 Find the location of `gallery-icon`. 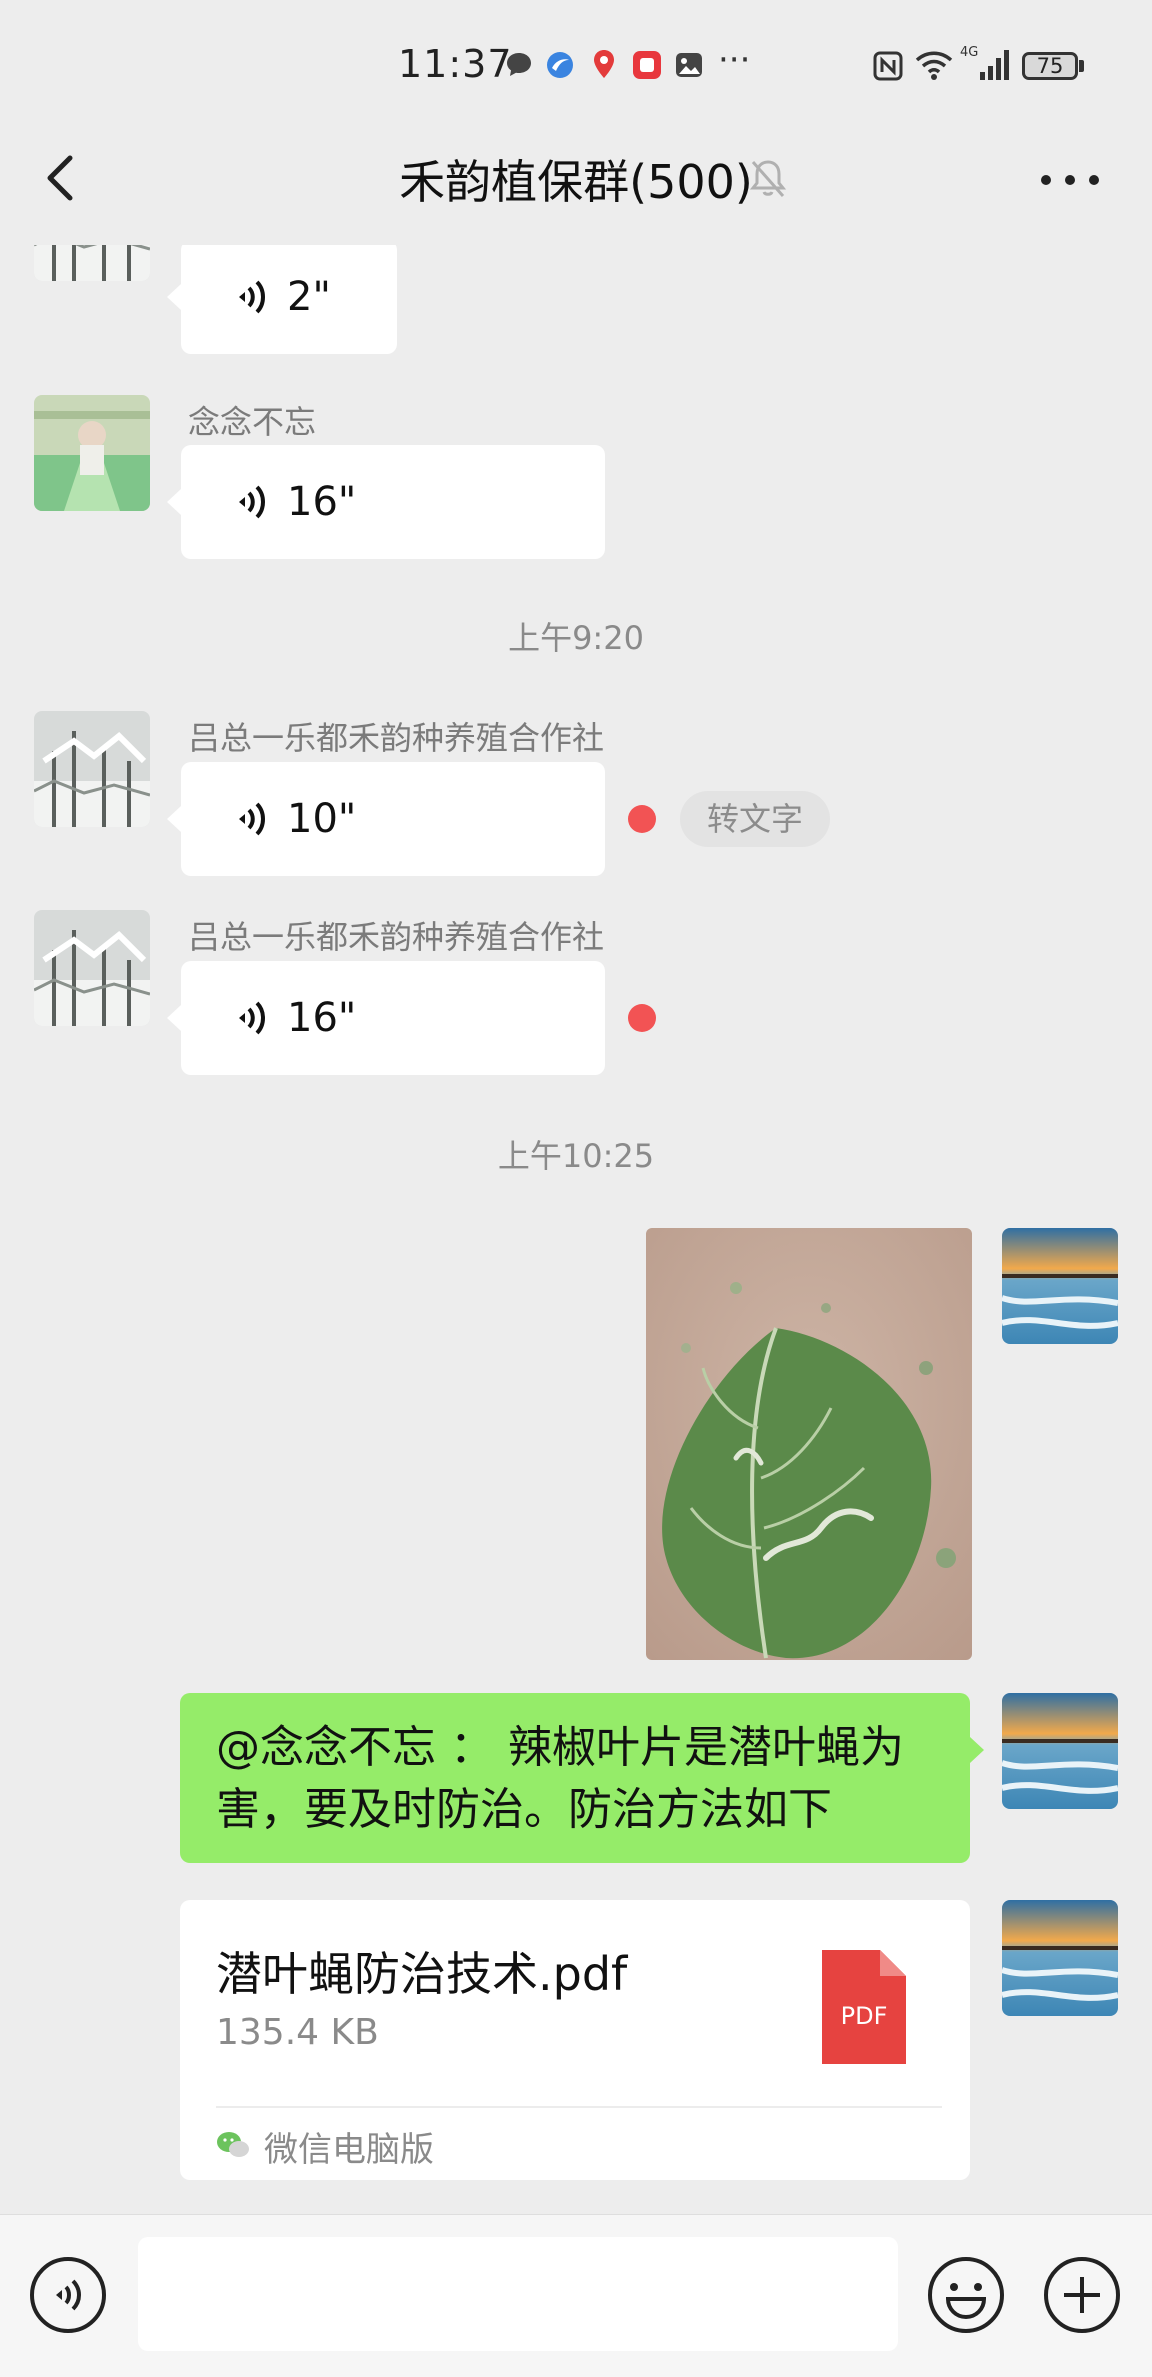

gallery-icon is located at coordinates (689, 65).